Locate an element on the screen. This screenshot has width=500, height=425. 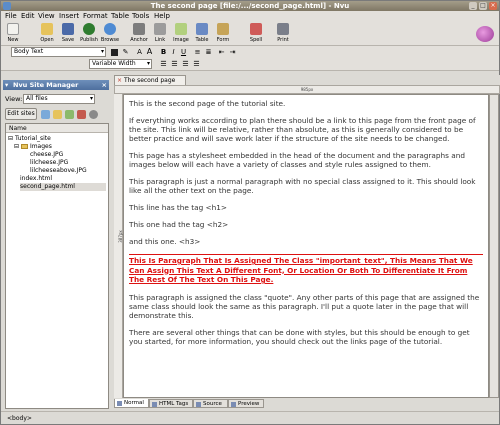
edit-sites-button: Edit sites is located at coordinates (21, 114).